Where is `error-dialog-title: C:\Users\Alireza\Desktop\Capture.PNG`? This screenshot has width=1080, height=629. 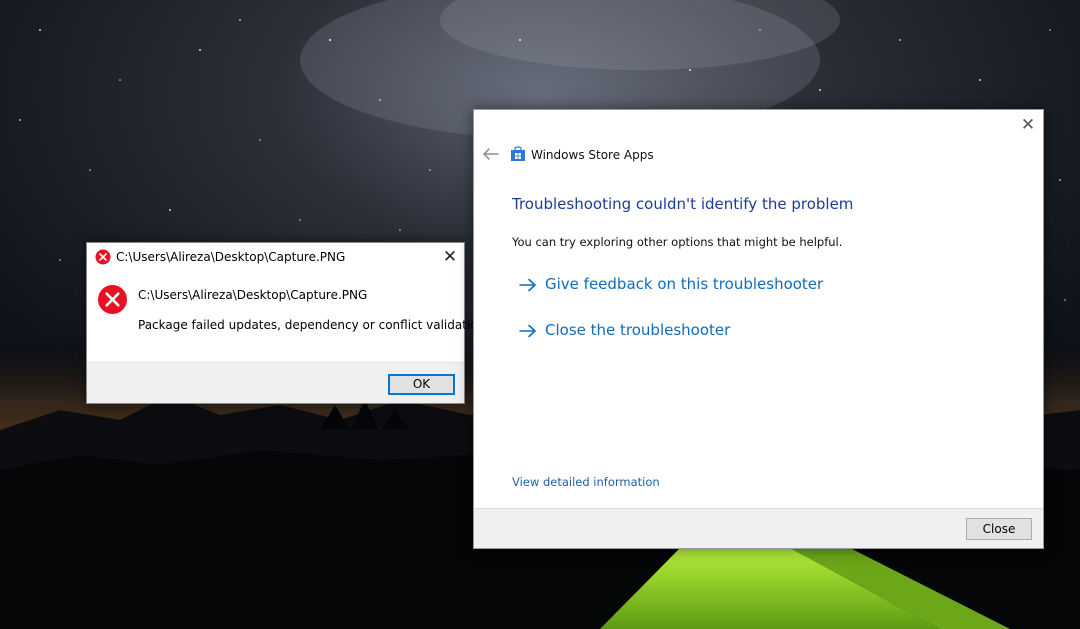 error-dialog-title: C:\Users\Alireza\Desktop\Capture.PNG is located at coordinates (231, 257).